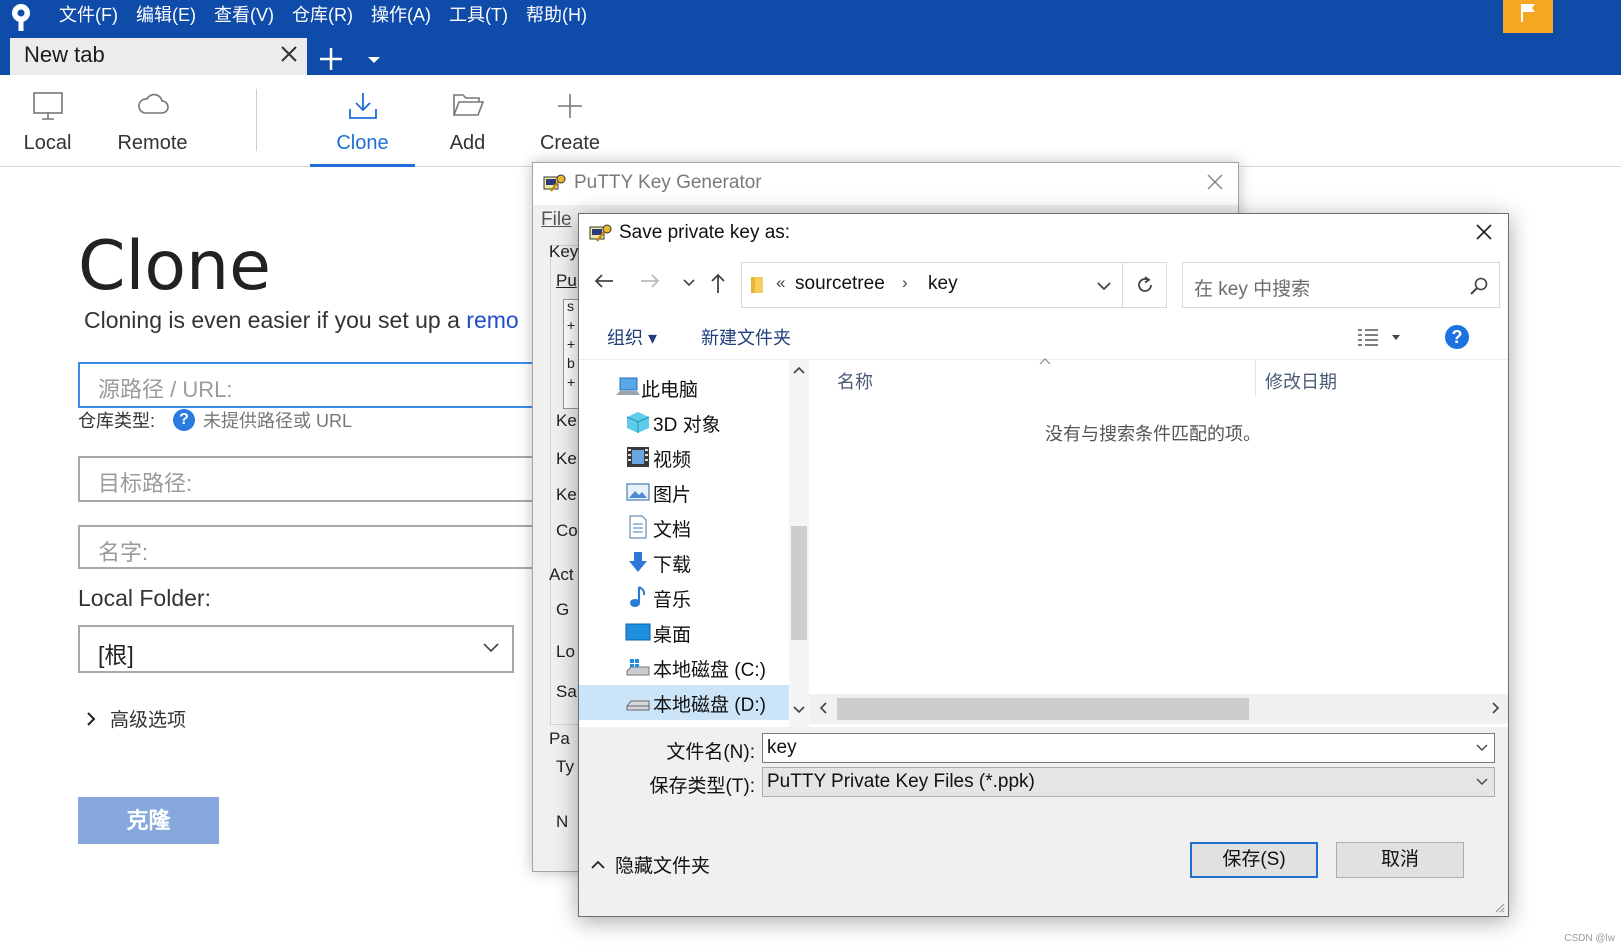 The width and height of the screenshot is (1621, 952). What do you see at coordinates (650, 864) in the screenshot?
I see `hide-folders-toggle: 隐藏文件夹` at bounding box center [650, 864].